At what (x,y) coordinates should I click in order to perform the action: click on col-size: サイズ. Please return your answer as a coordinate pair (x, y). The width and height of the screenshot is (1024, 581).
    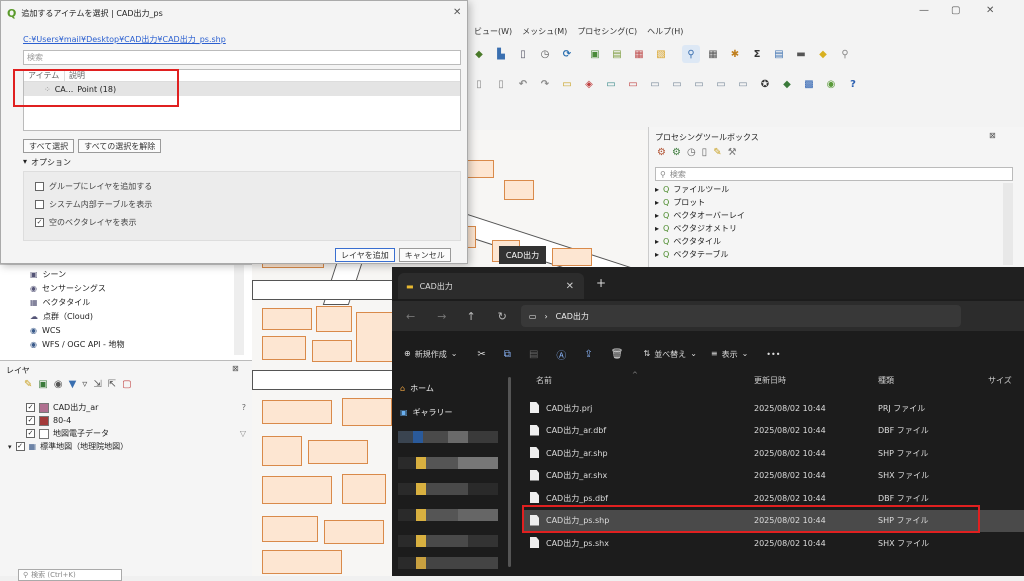
    Looking at the image, I should click on (1000, 380).